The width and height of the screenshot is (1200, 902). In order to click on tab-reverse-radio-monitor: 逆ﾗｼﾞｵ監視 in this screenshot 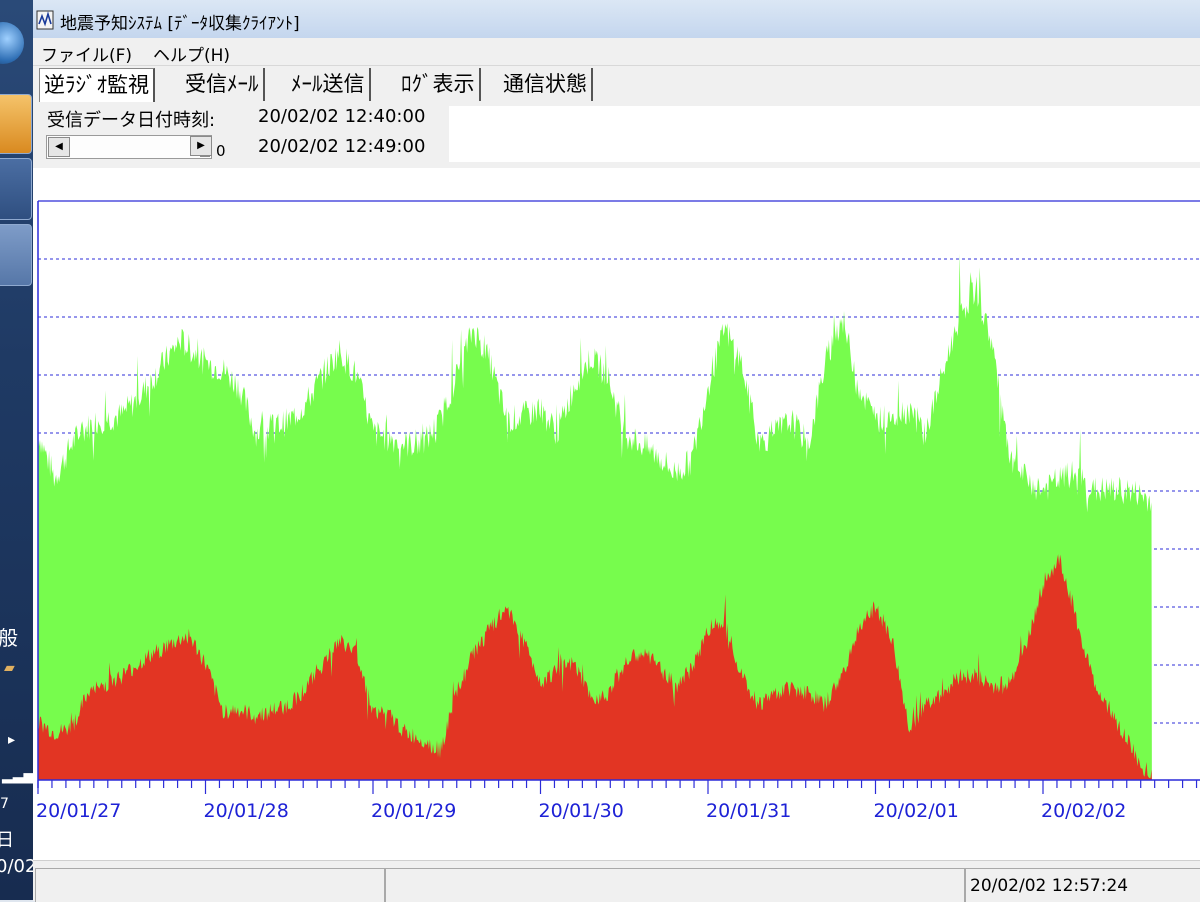, I will do `click(97, 85)`.